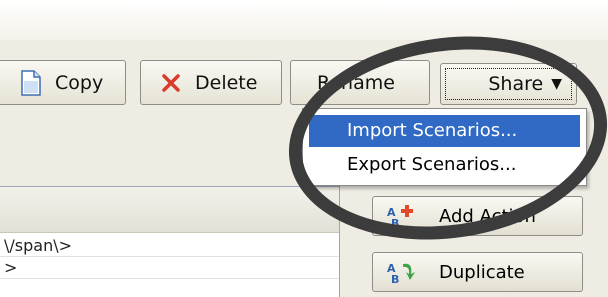 This screenshot has width=608, height=297. I want to click on list-header, so click(169, 210).